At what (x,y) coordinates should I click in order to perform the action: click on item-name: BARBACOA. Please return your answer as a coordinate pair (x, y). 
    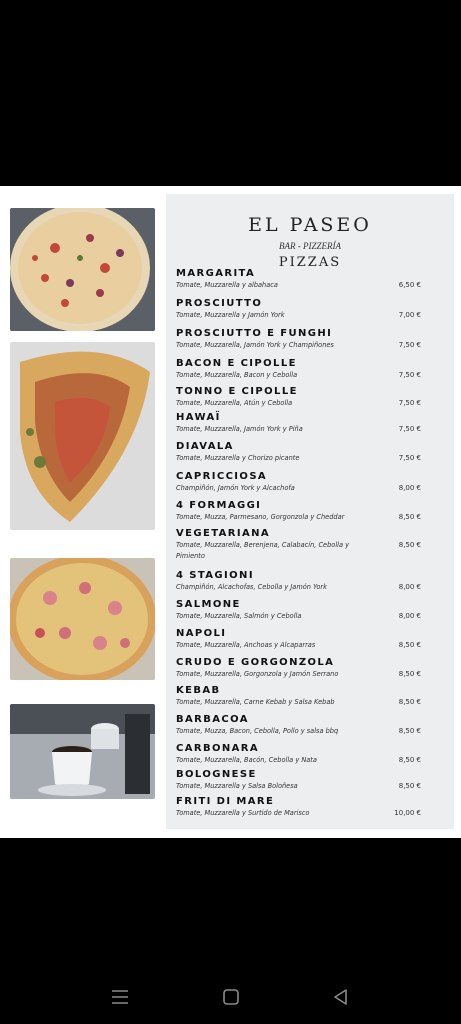
    Looking at the image, I should click on (212, 719).